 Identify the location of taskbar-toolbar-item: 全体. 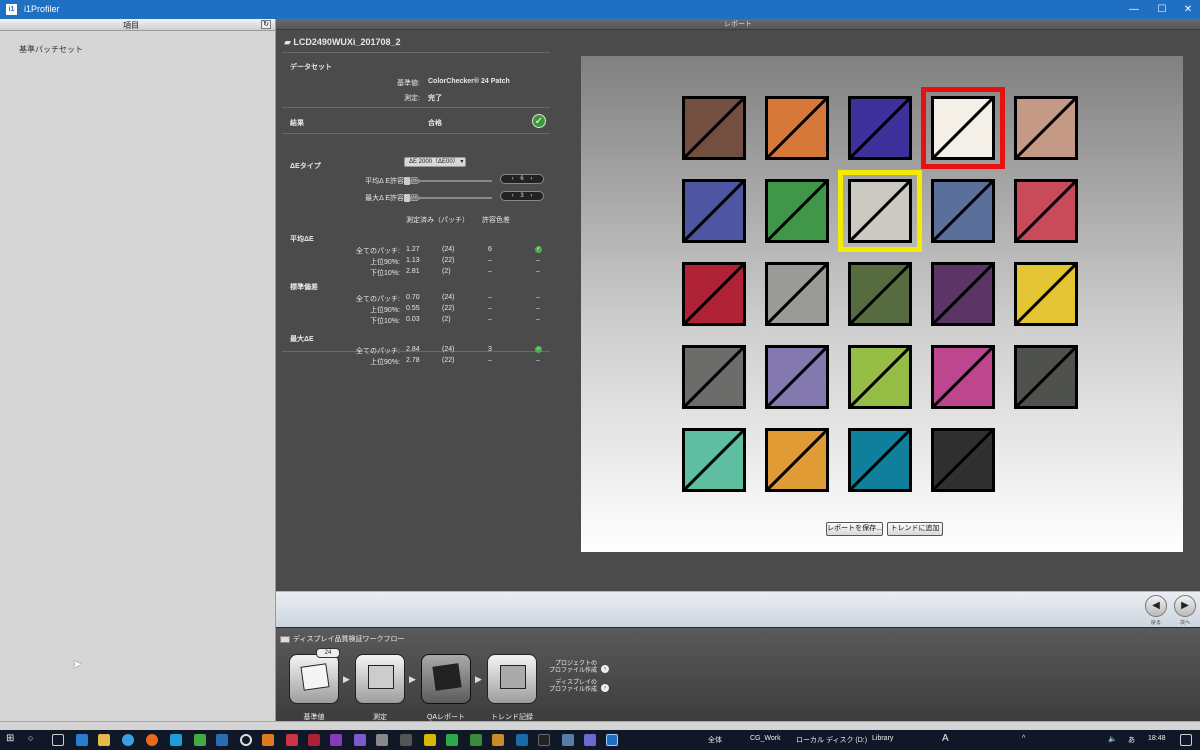
(715, 740).